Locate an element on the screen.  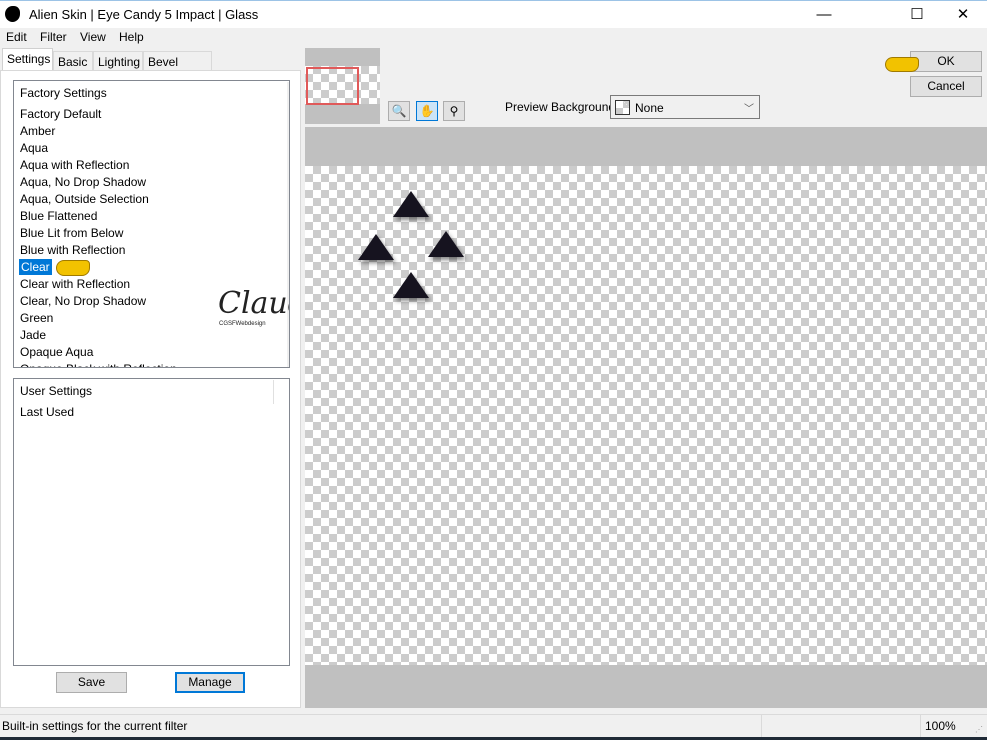
tab-lighting: Lighting is located at coordinates (118, 60).